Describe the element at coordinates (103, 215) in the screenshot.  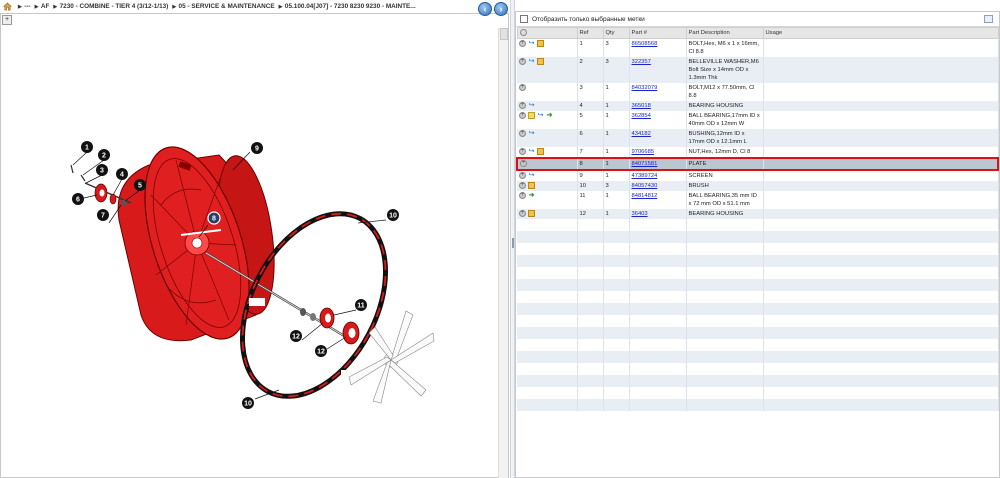
I see `callout-7: 7` at that location.